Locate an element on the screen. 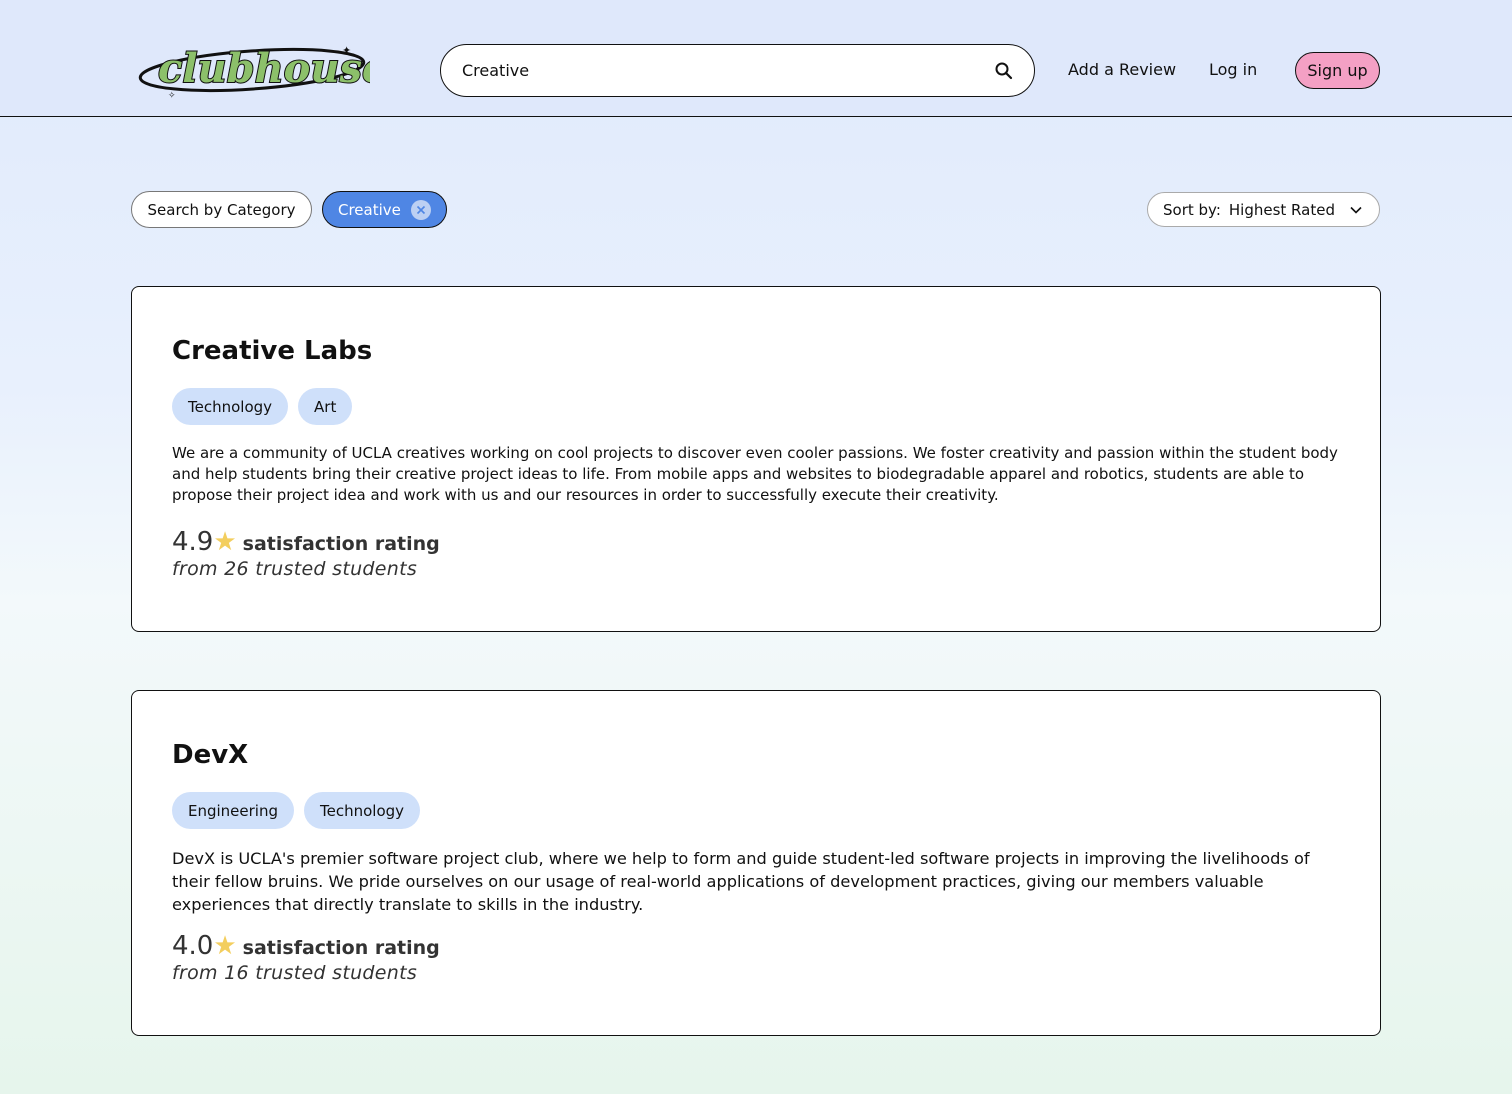 The image size is (1512, 1094). clubhouse-logo: clubhouse ✦ ✧ is located at coordinates (262, 70).